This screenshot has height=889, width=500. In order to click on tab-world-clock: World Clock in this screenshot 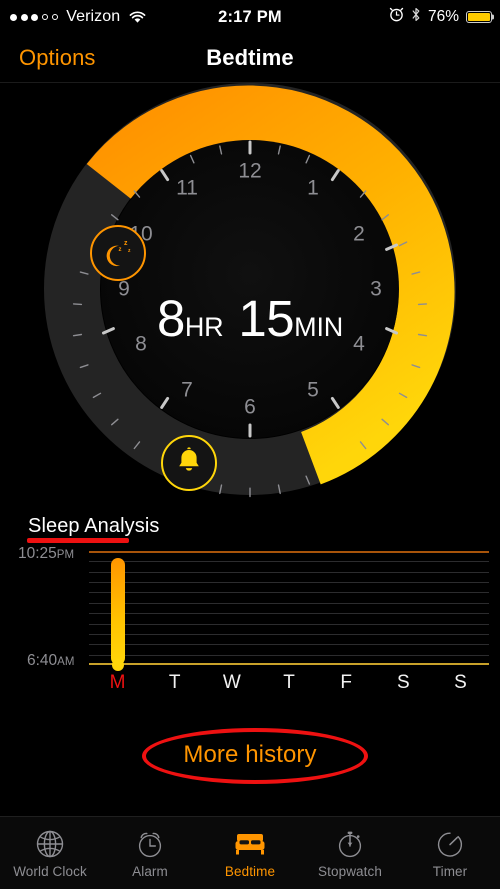, I will do `click(50, 853)`.